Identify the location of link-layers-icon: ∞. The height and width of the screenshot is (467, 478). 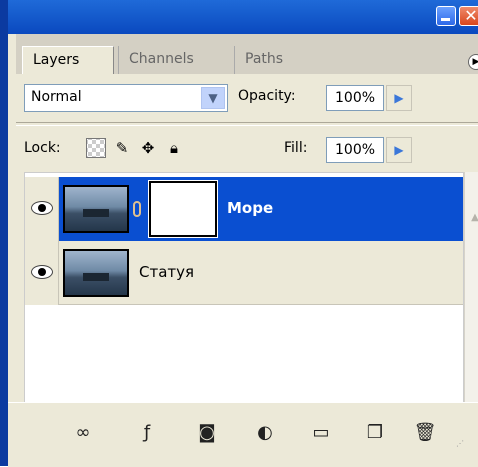
(83, 433).